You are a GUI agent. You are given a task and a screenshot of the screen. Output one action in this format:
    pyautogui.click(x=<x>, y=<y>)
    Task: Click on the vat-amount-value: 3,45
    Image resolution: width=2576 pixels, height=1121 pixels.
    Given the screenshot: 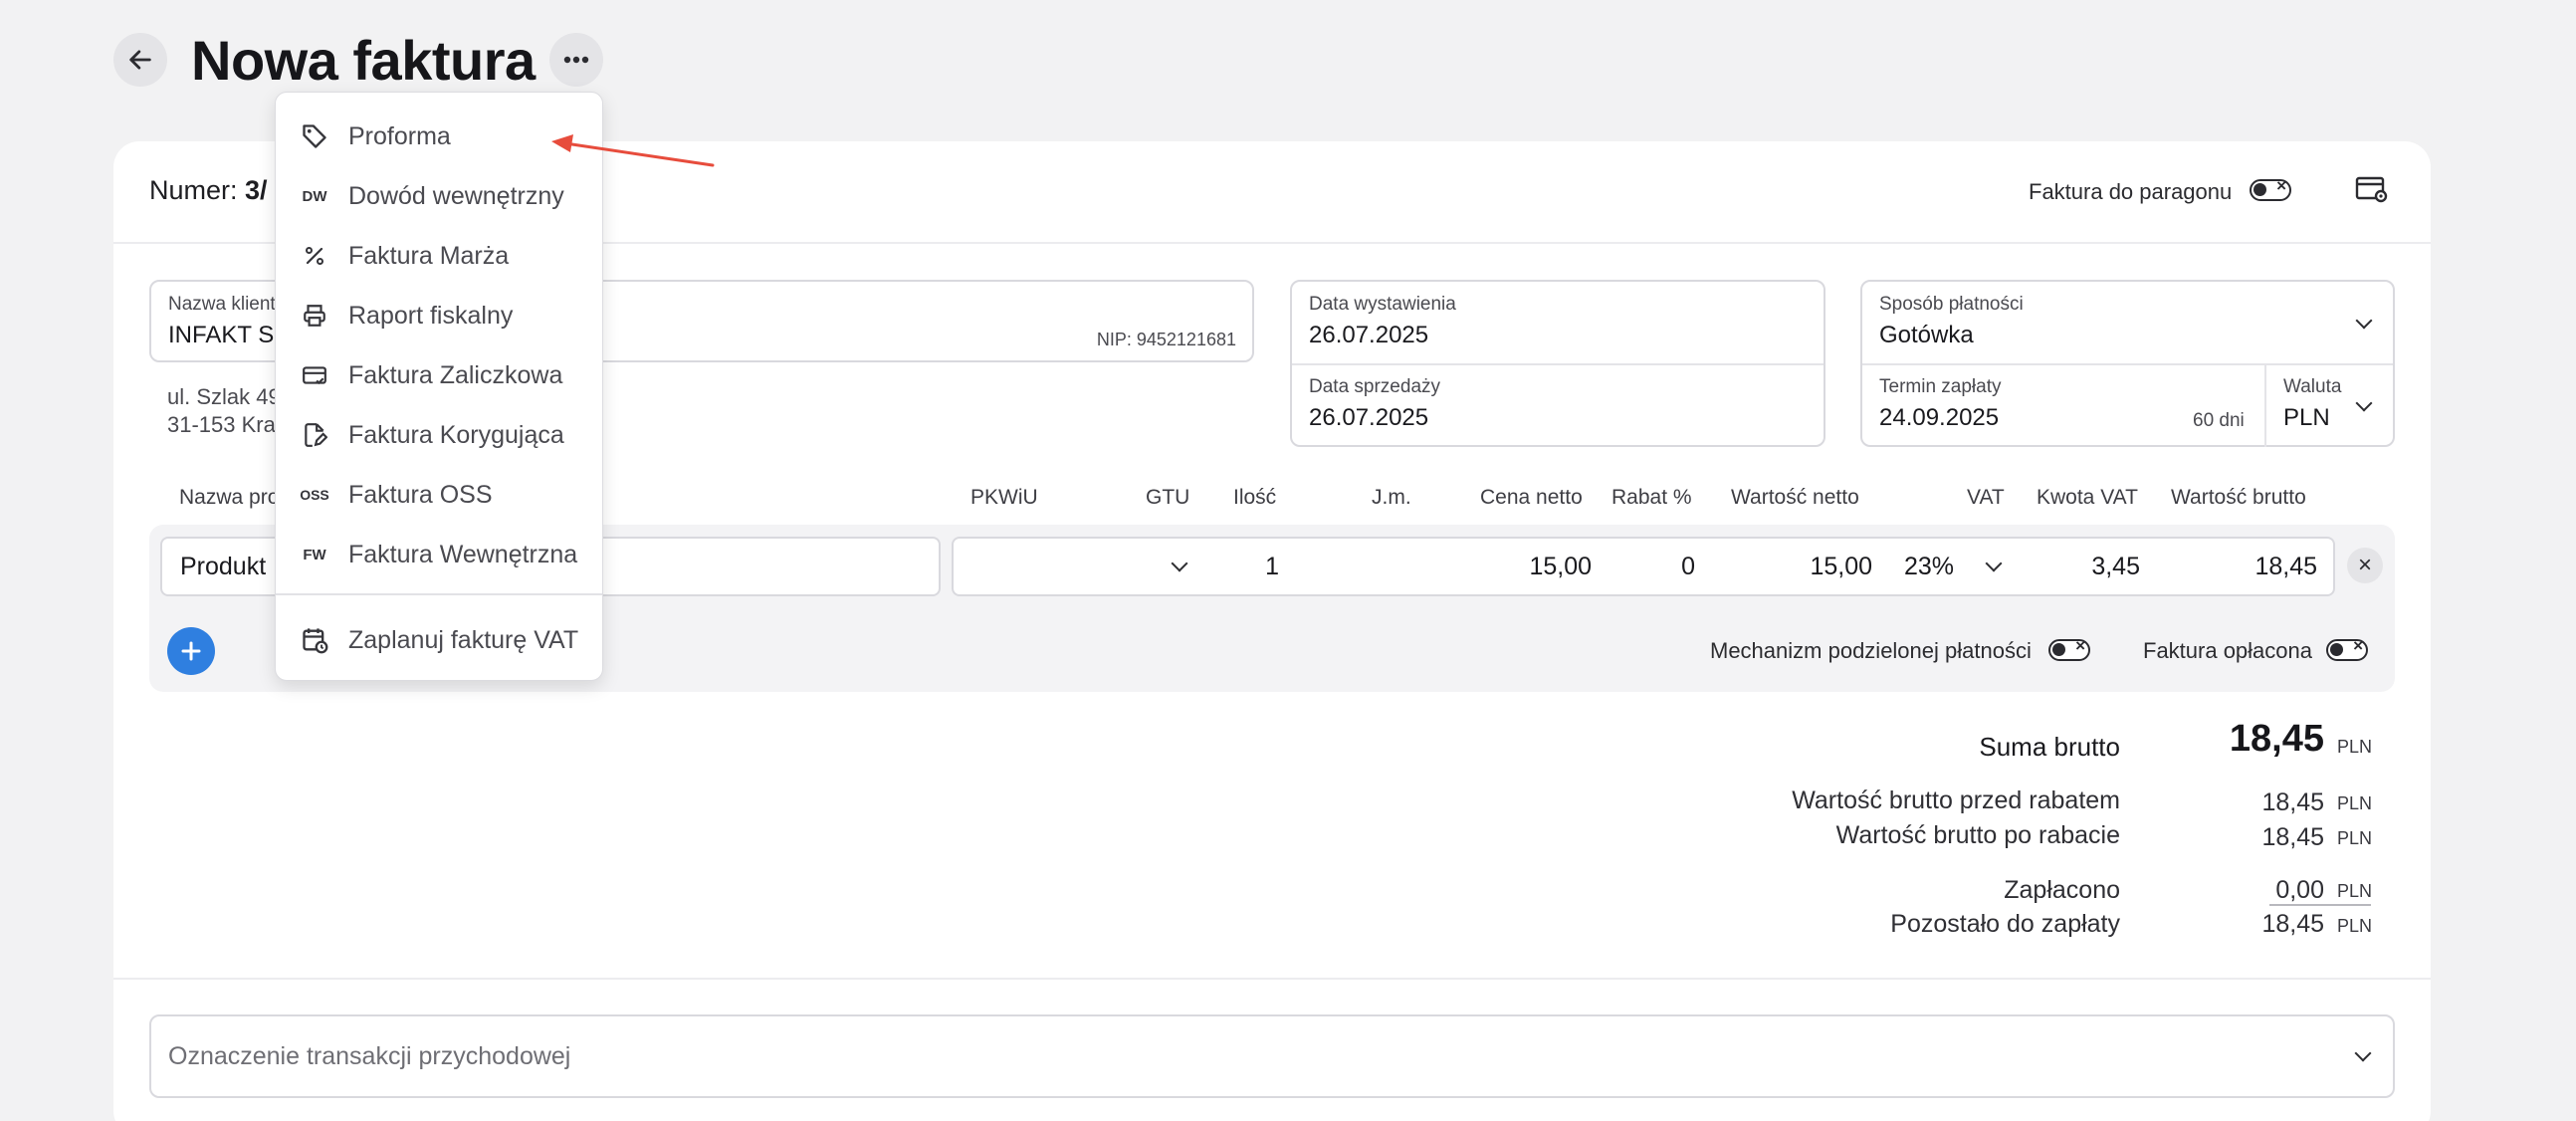 What is the action you would take?
    pyautogui.click(x=2115, y=566)
    